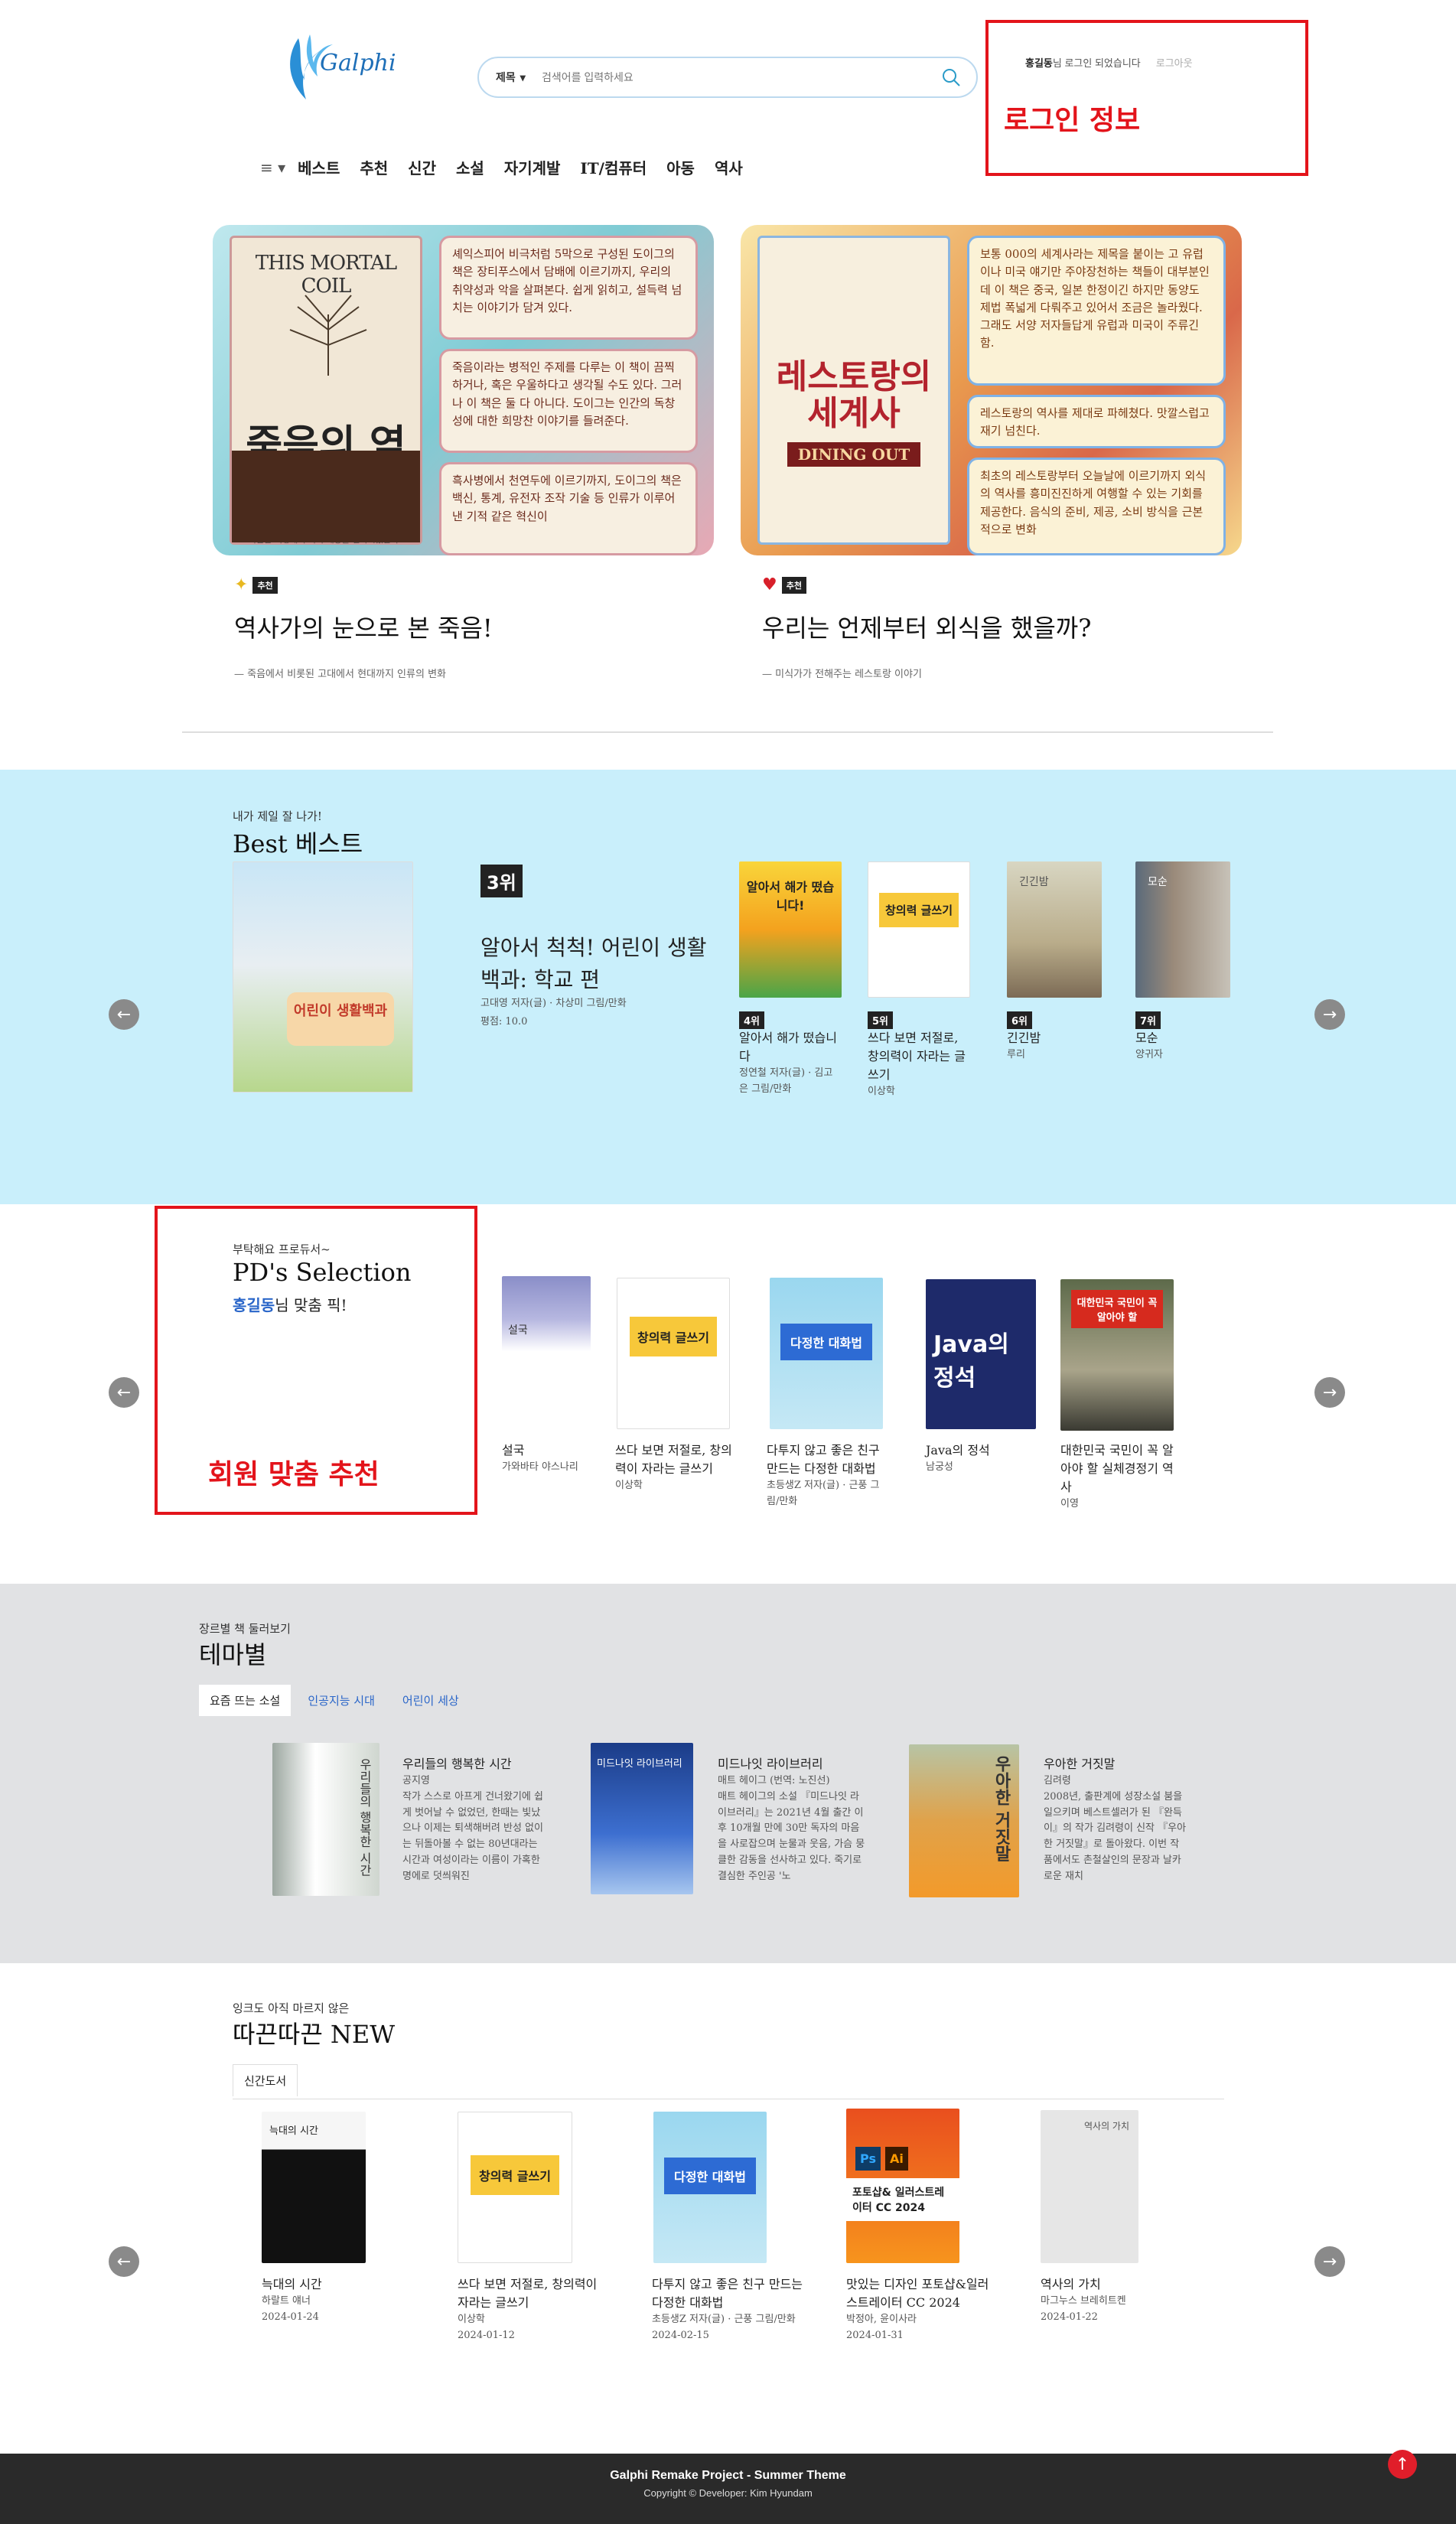 The image size is (1456, 2524). Describe the element at coordinates (752, 1020) in the screenshot. I see `rank-badge: 4위` at that location.